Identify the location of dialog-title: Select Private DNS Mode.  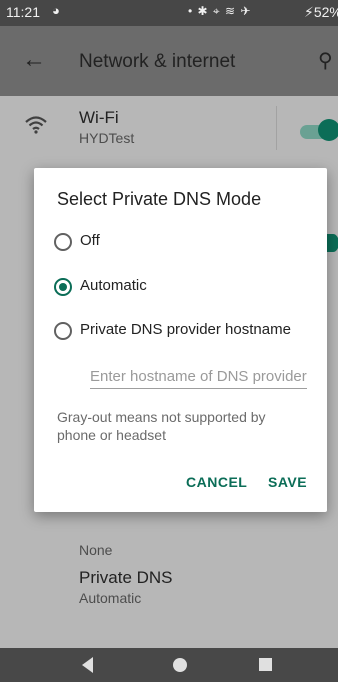
(159, 199).